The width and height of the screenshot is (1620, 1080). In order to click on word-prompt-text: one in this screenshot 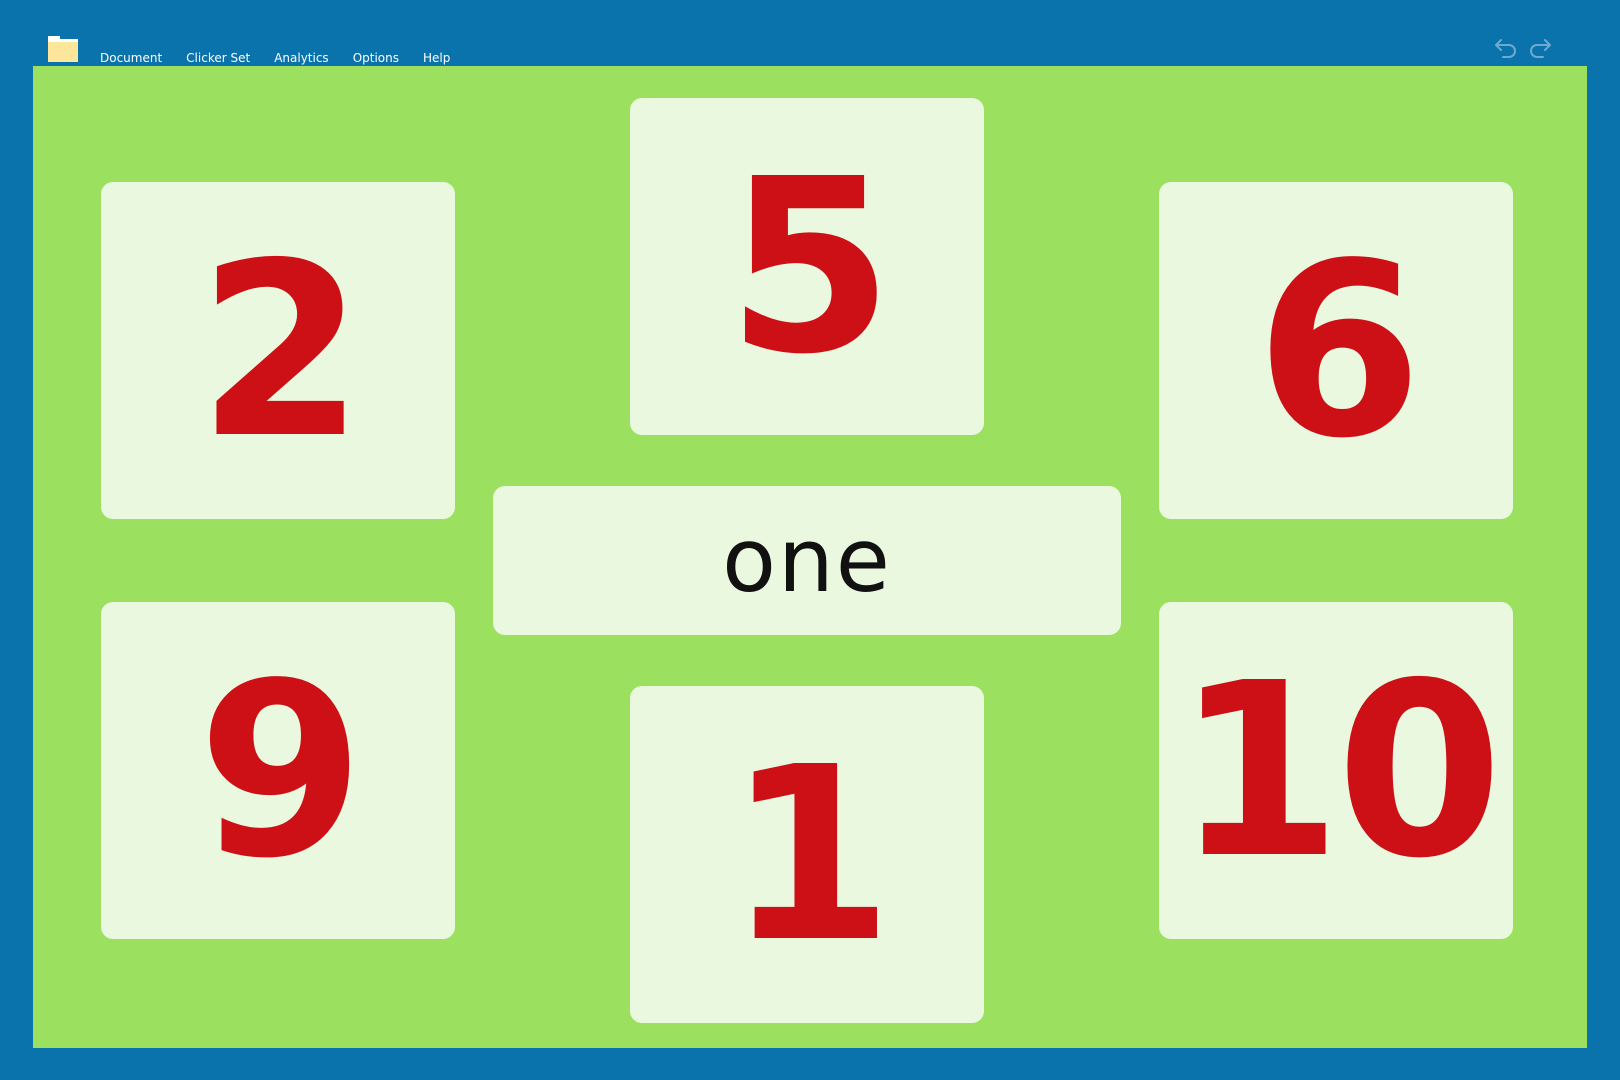, I will do `click(807, 560)`.